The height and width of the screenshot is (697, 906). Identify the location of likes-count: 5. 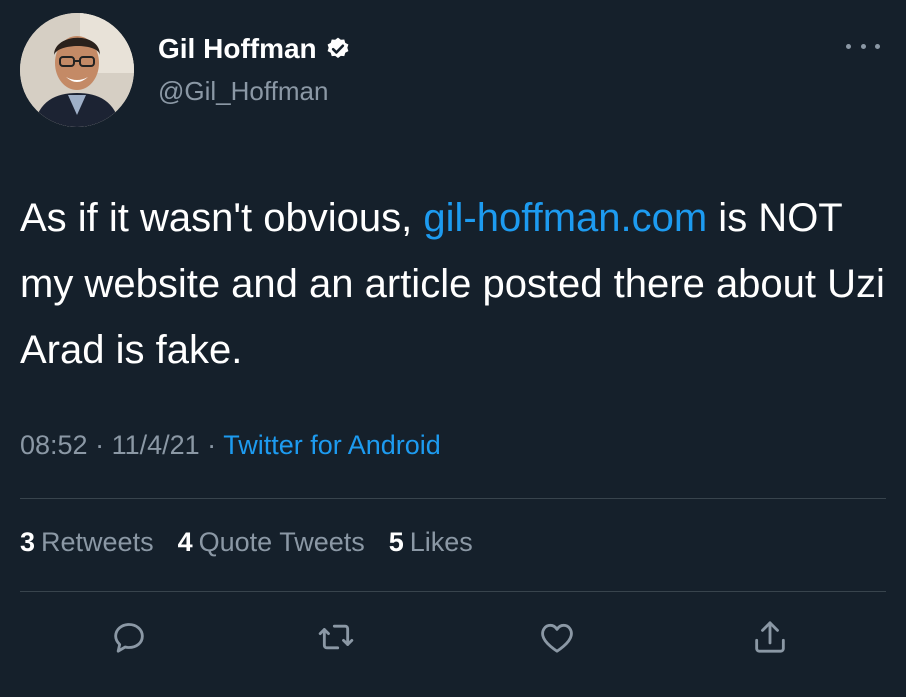
(396, 542).